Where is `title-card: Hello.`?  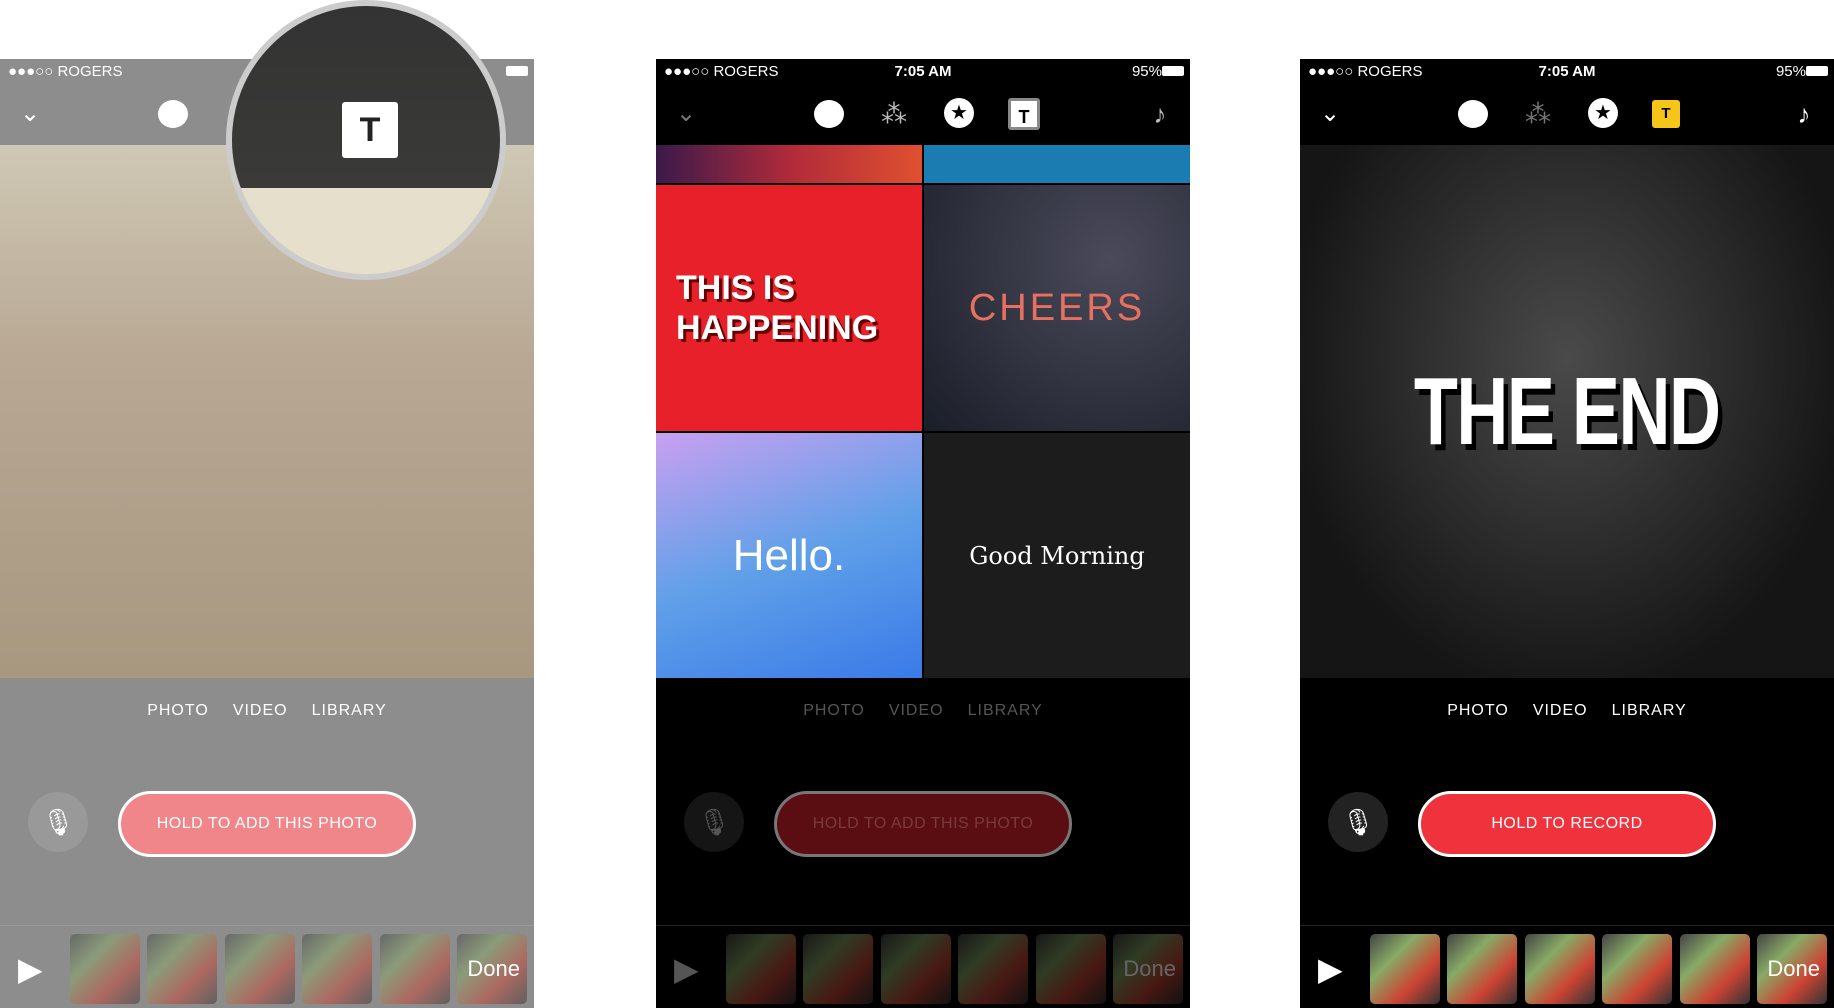 title-card: Hello. is located at coordinates (789, 555).